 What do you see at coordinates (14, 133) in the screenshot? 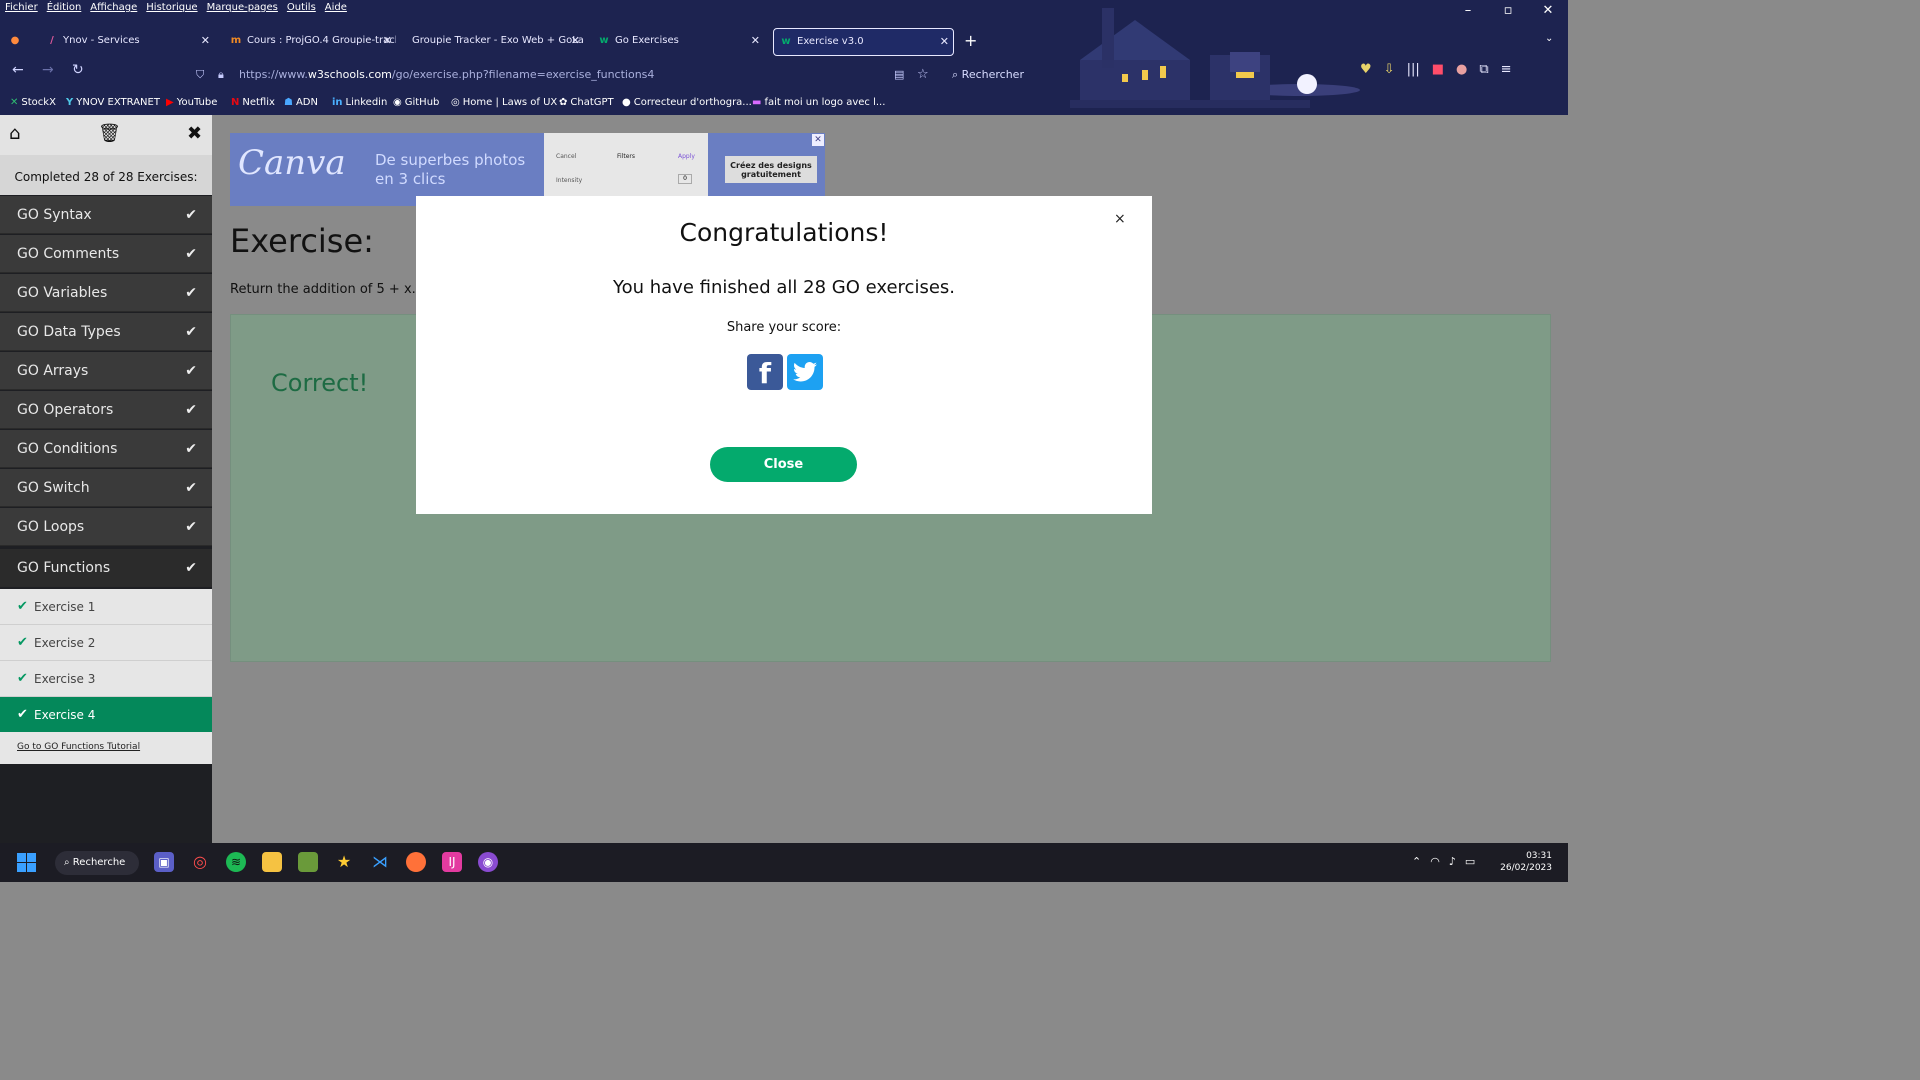
I see `home-icon: ⌂` at bounding box center [14, 133].